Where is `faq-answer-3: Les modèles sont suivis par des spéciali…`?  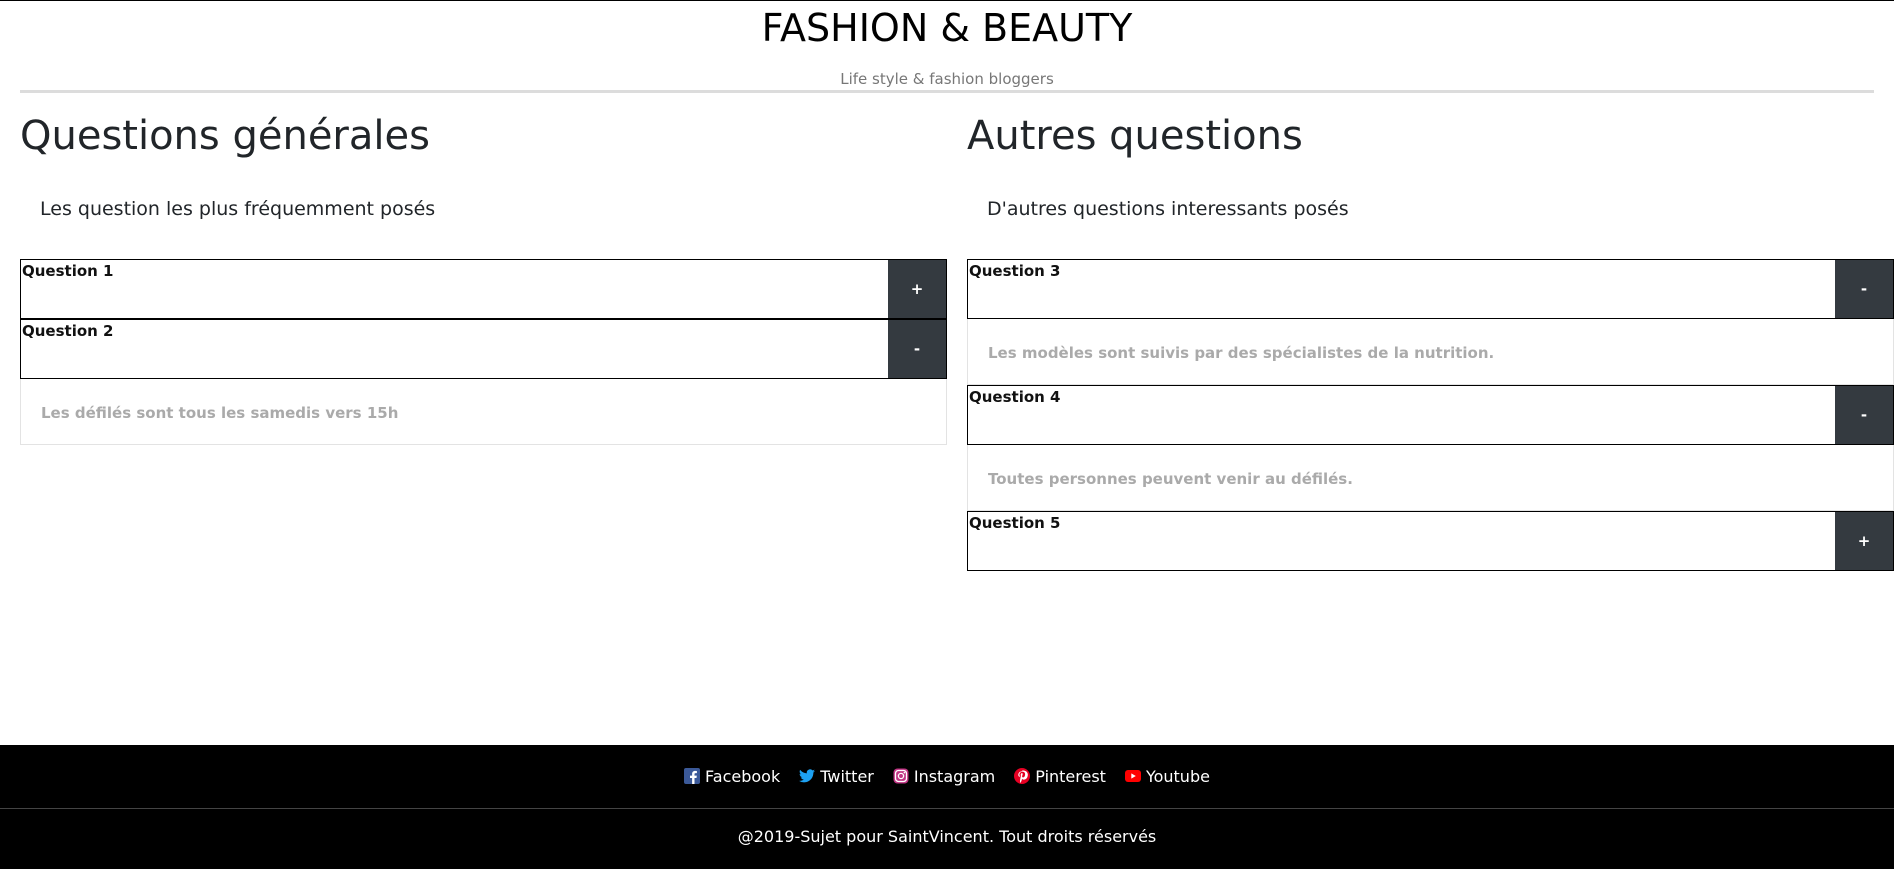 faq-answer-3: Les modèles sont suivis par des spéciali… is located at coordinates (1430, 352).